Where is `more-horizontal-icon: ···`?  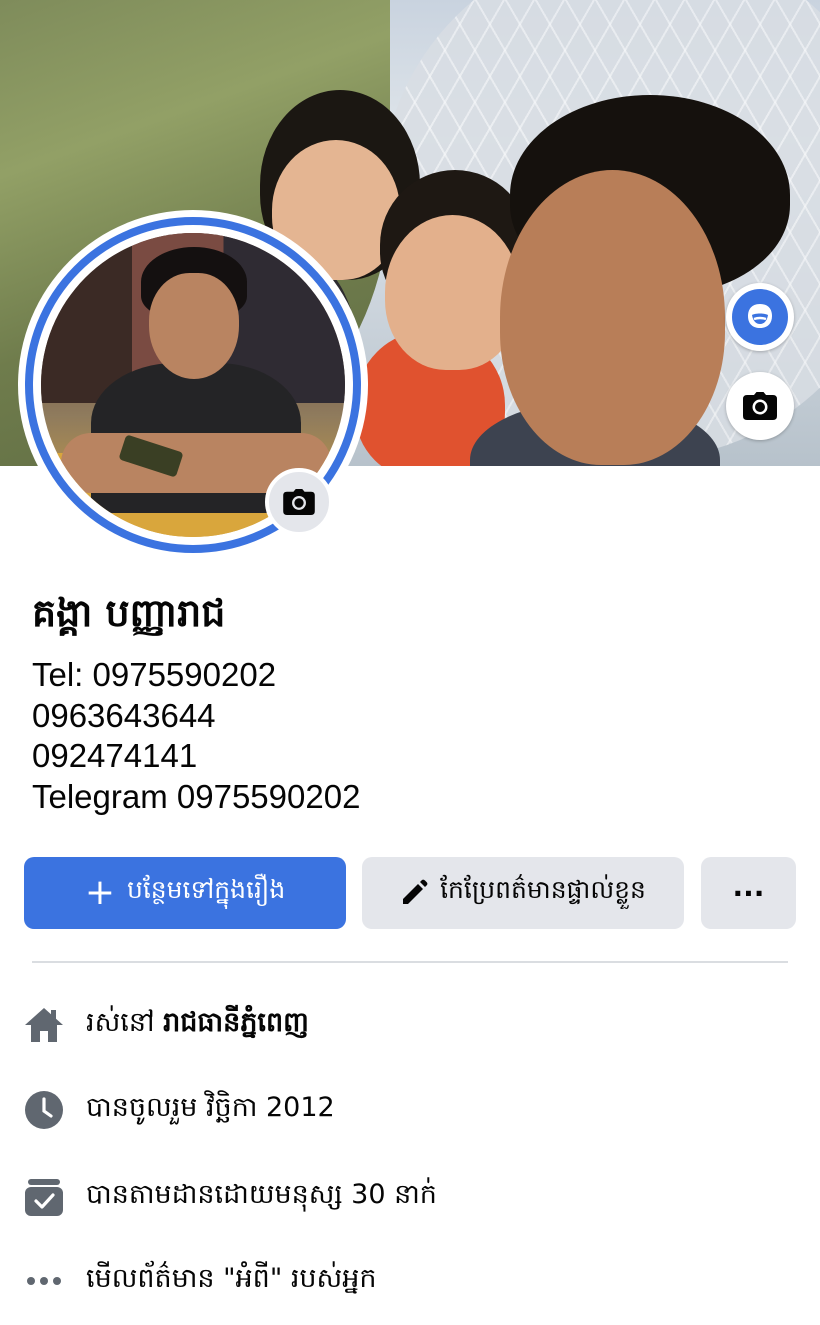
more-horizontal-icon: ··· is located at coordinates (748, 893).